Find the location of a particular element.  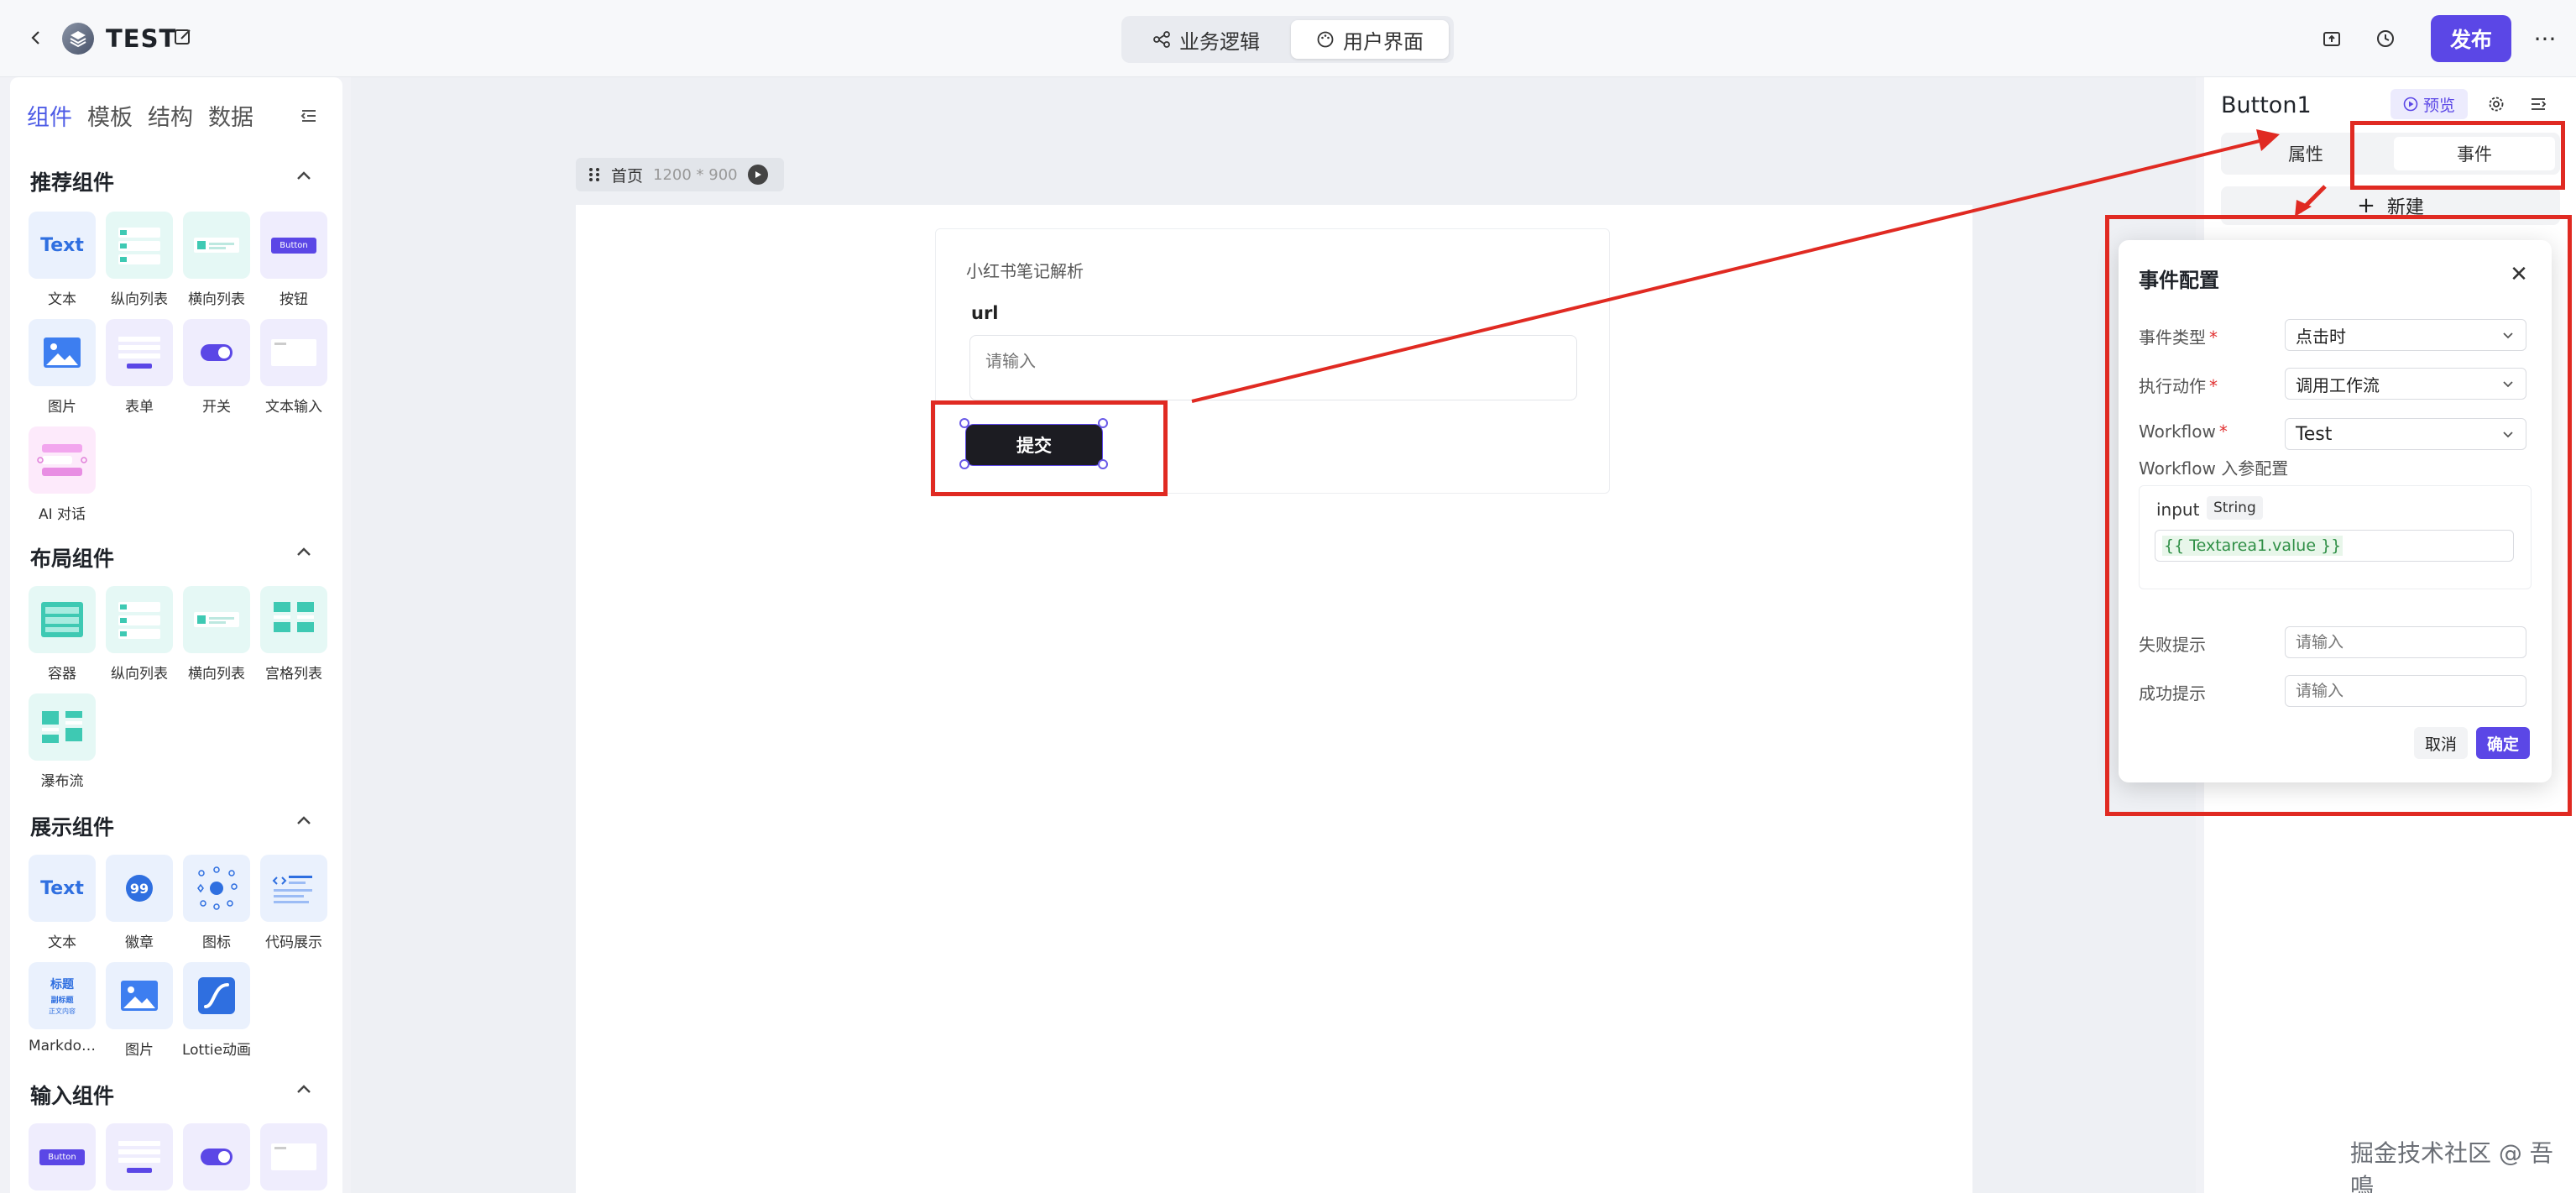

component-grid-list: 宫格列表 is located at coordinates (294, 634).